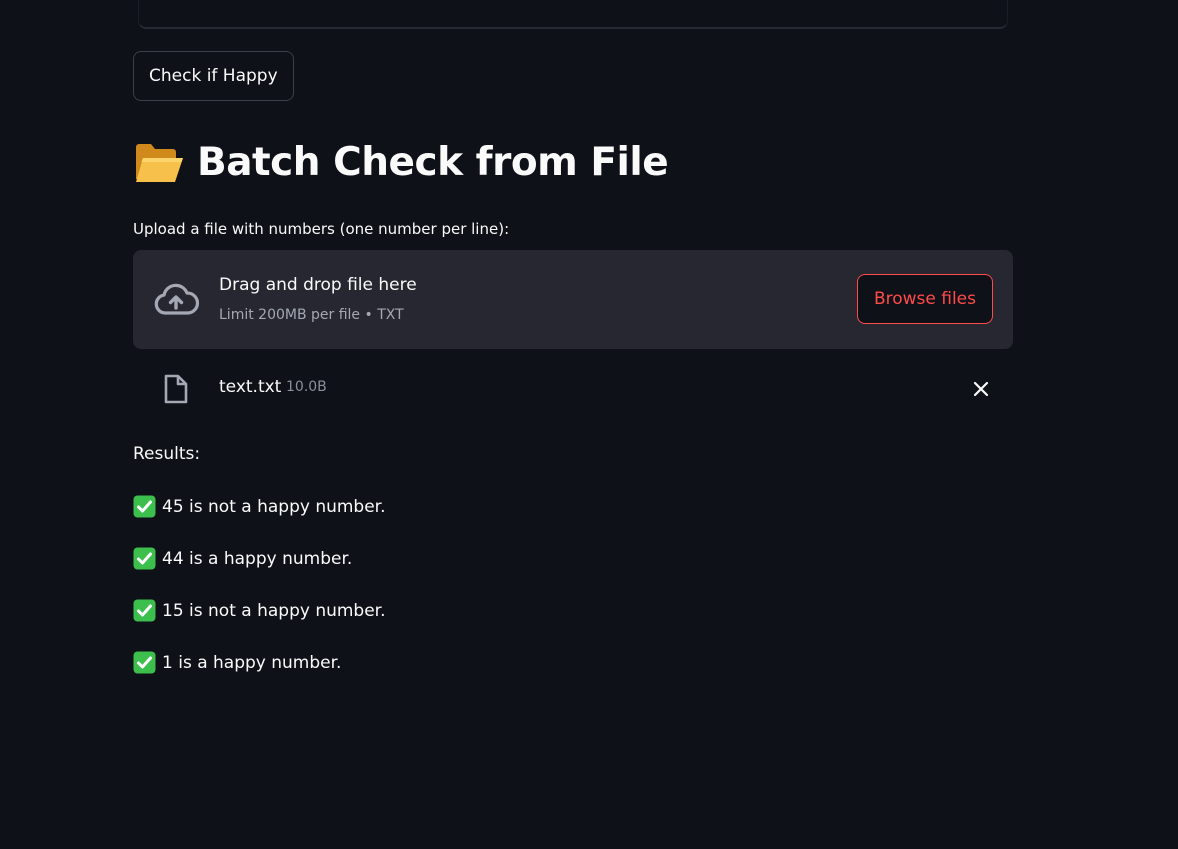  What do you see at coordinates (433, 162) in the screenshot?
I see `batch-heading-text: Batch Check from File` at bounding box center [433, 162].